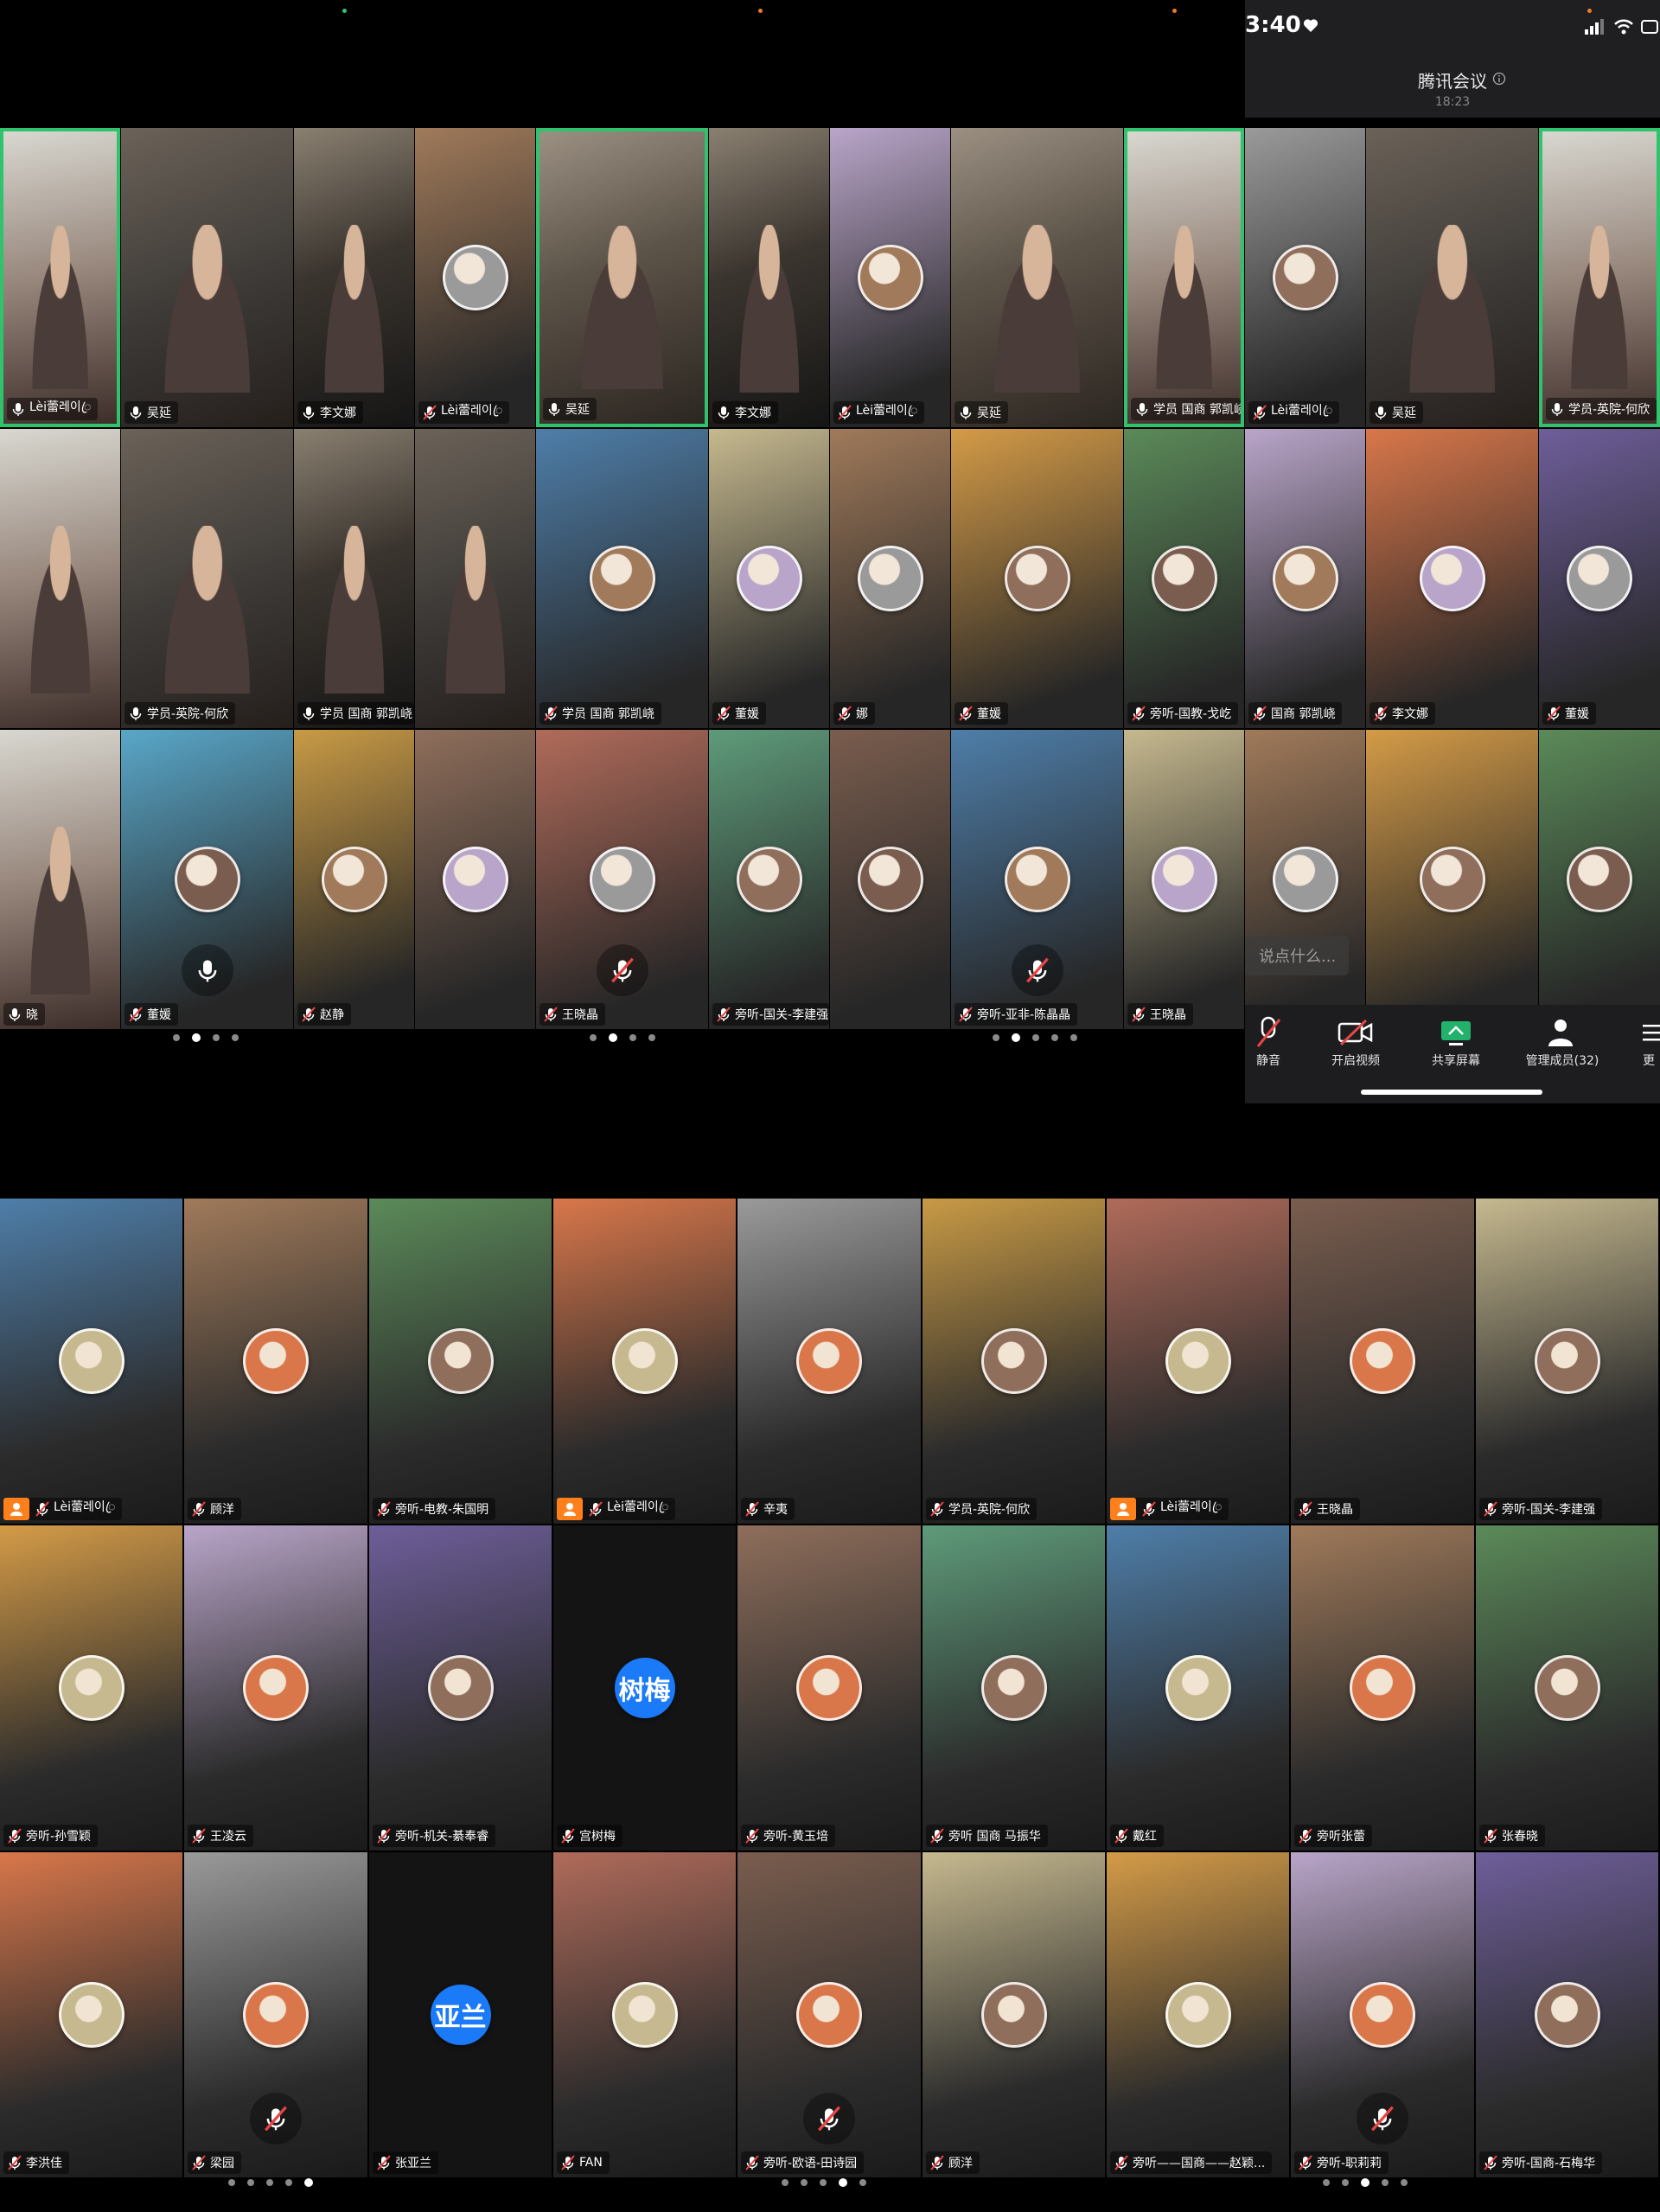 This screenshot has height=2212, width=1660. I want to click on participant-tile: 国商 郭凯峣, so click(1305, 578).